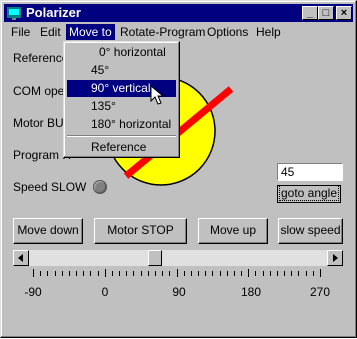 The height and width of the screenshot is (339, 357). I want to click on goto-angle-label: goto angle, so click(309, 193).